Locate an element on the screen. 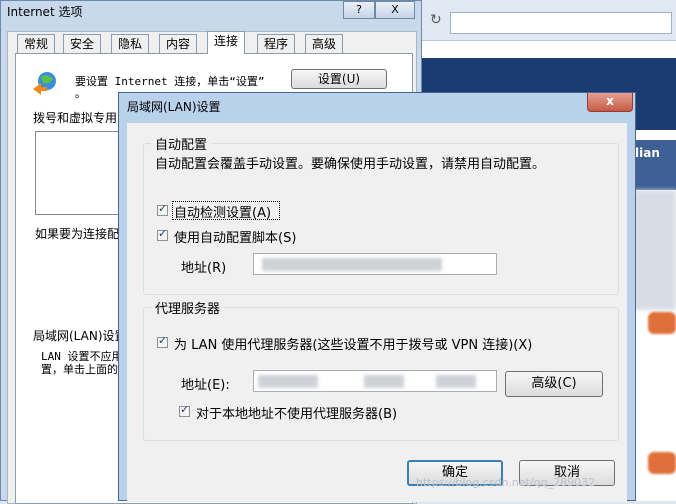 This screenshot has width=676, height=504. close-icon: x is located at coordinates (610, 102).